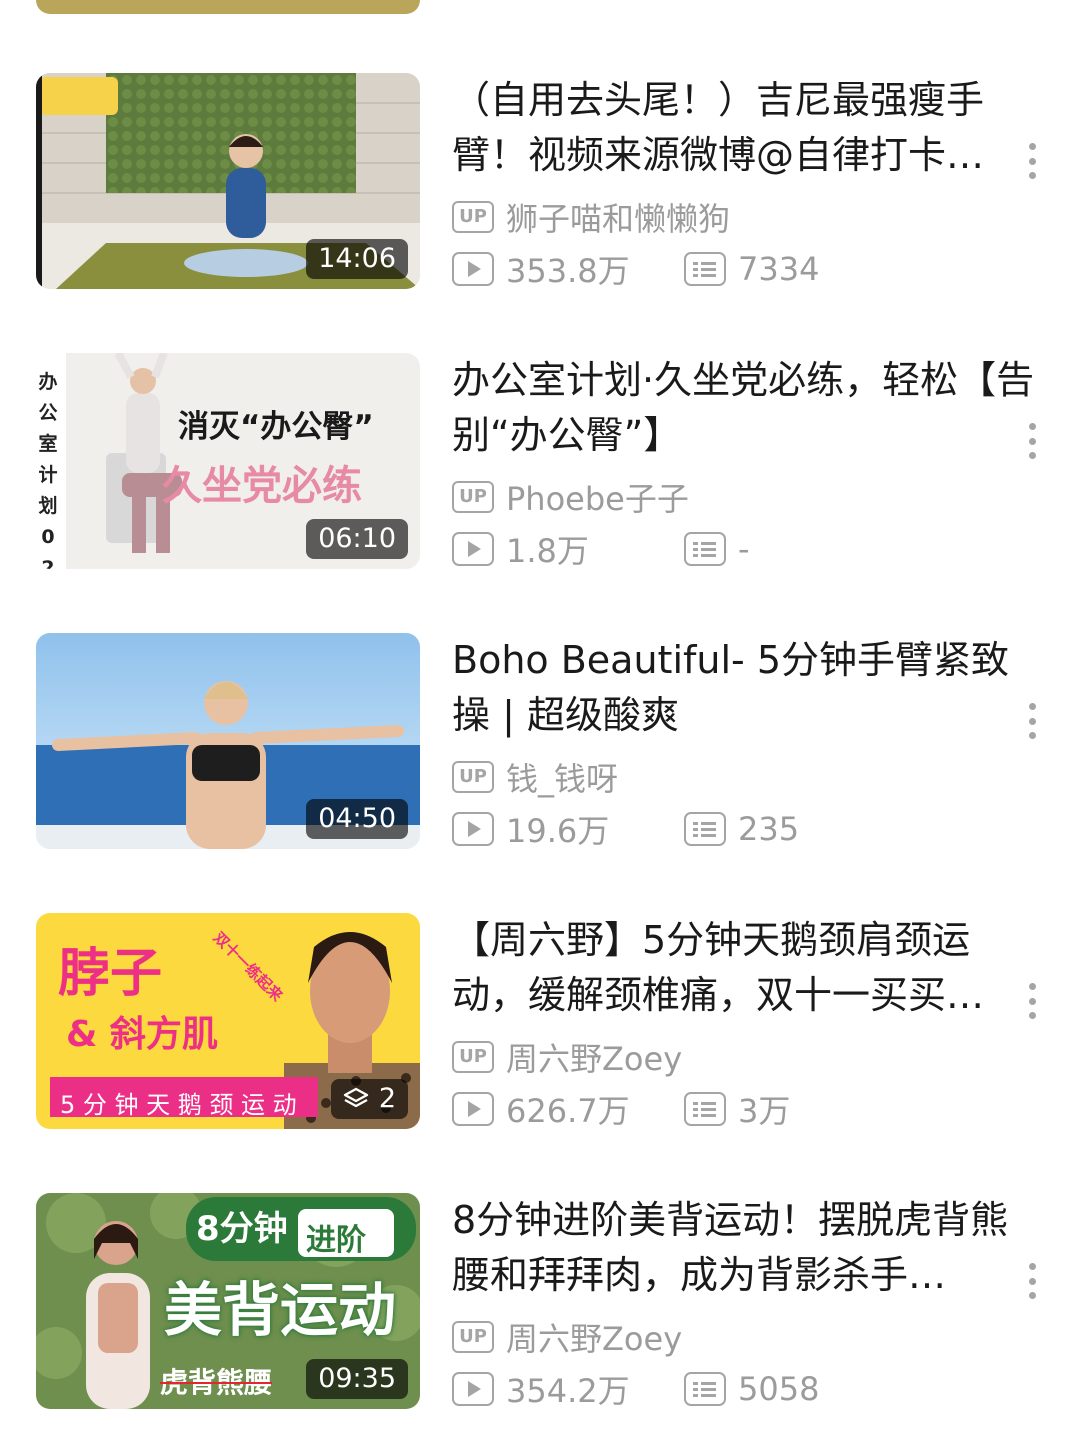 The width and height of the screenshot is (1080, 1439). What do you see at coordinates (110, 974) in the screenshot?
I see `thumbnail-caption: 脖子` at bounding box center [110, 974].